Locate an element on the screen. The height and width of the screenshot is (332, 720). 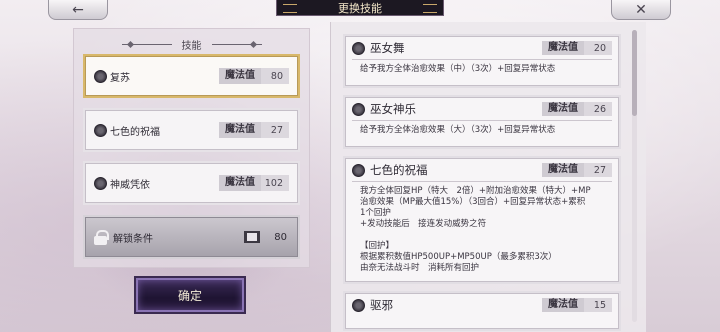
close-button: ✕ is located at coordinates (641, 10).